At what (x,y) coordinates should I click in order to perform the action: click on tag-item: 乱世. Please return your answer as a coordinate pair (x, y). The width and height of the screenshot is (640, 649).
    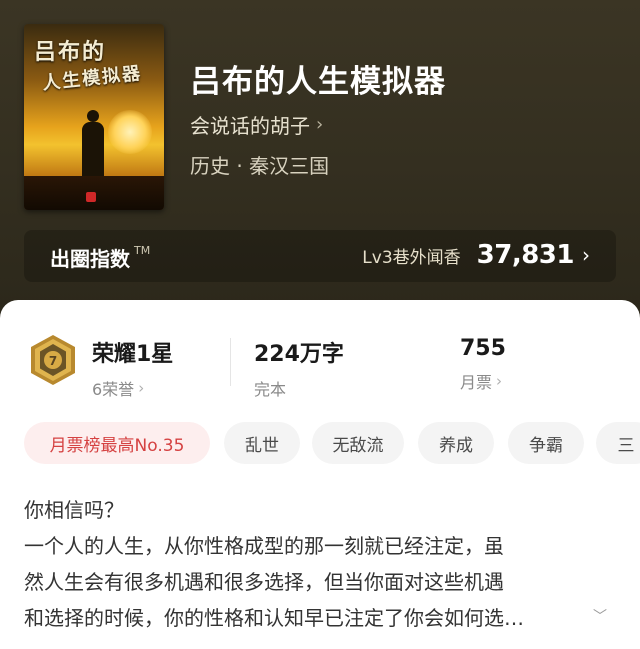
    Looking at the image, I should click on (262, 443).